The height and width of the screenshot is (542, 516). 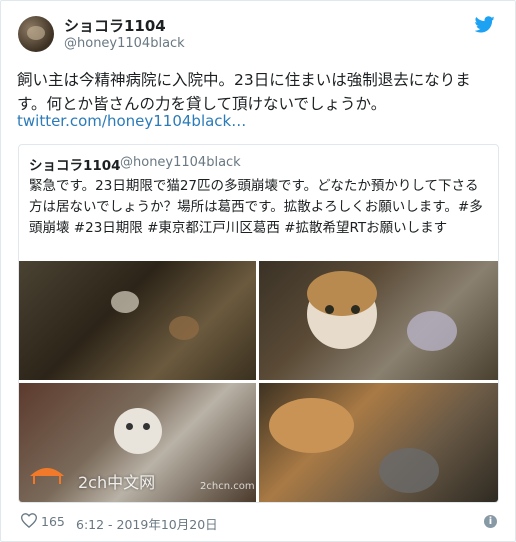 What do you see at coordinates (227, 486) in the screenshot?
I see `watermark-small-text: 2chcn.com` at bounding box center [227, 486].